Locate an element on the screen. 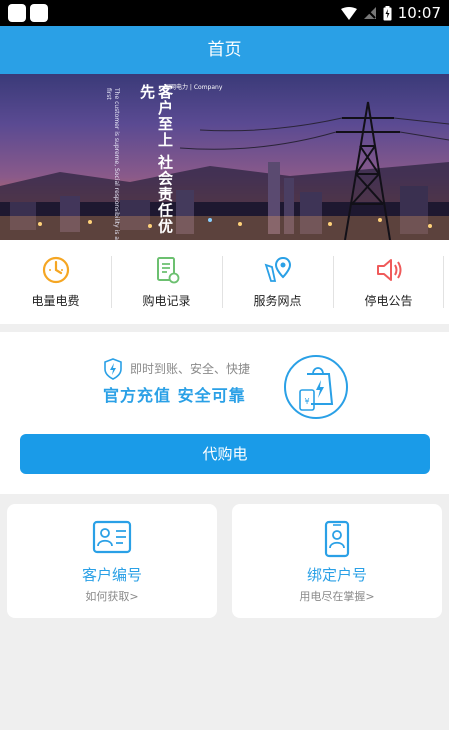 The width and height of the screenshot is (449, 730). quick-nav: 电量电费 购电记录 服务网点 停电公告 is located at coordinates (224, 282).